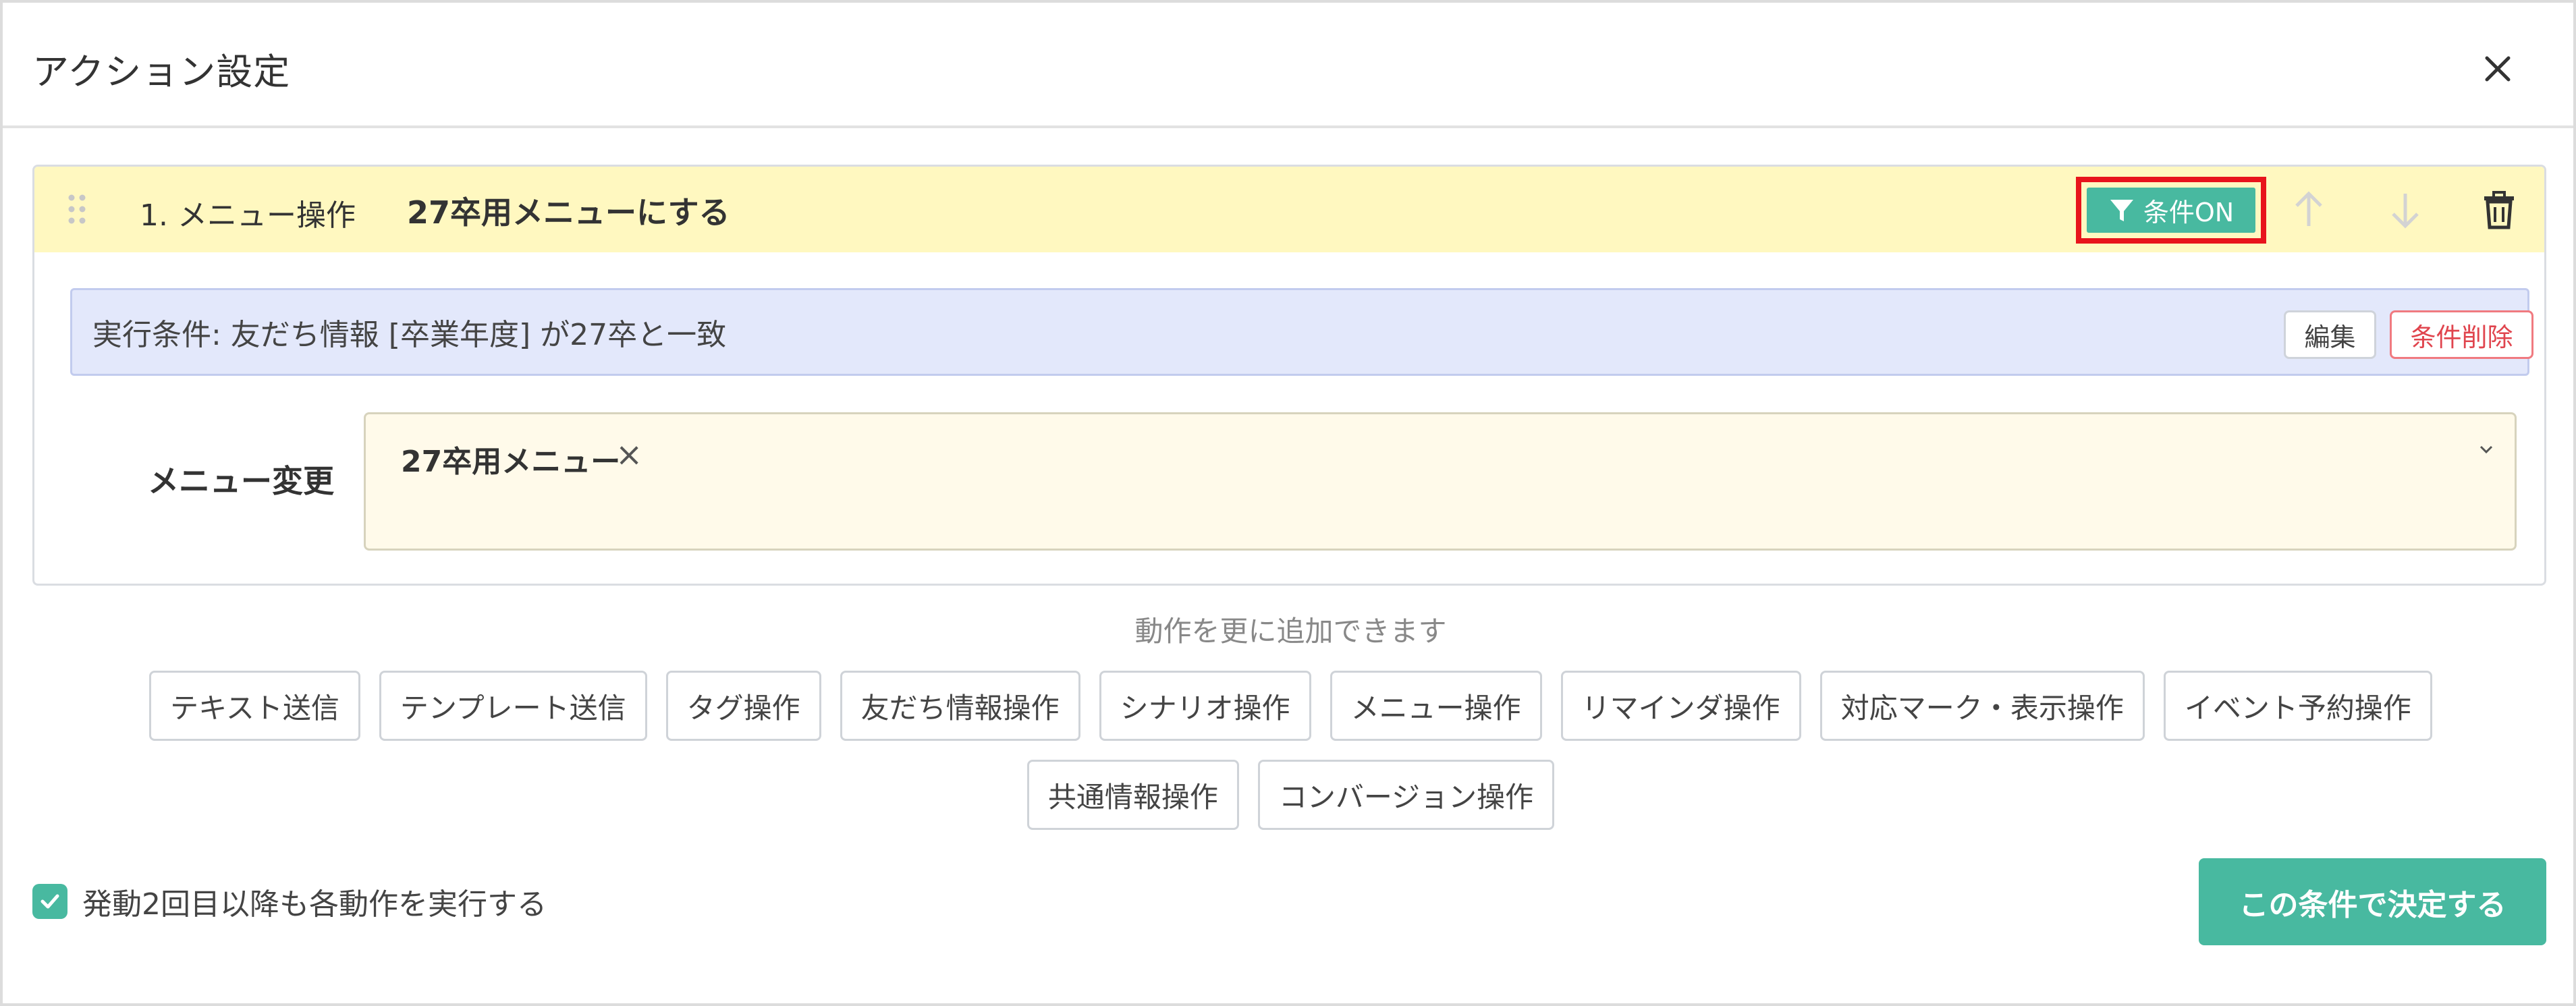 The width and height of the screenshot is (2576, 1006). Describe the element at coordinates (1441, 482) in the screenshot. I see `menu-select: 27卒用メニュー ×` at that location.